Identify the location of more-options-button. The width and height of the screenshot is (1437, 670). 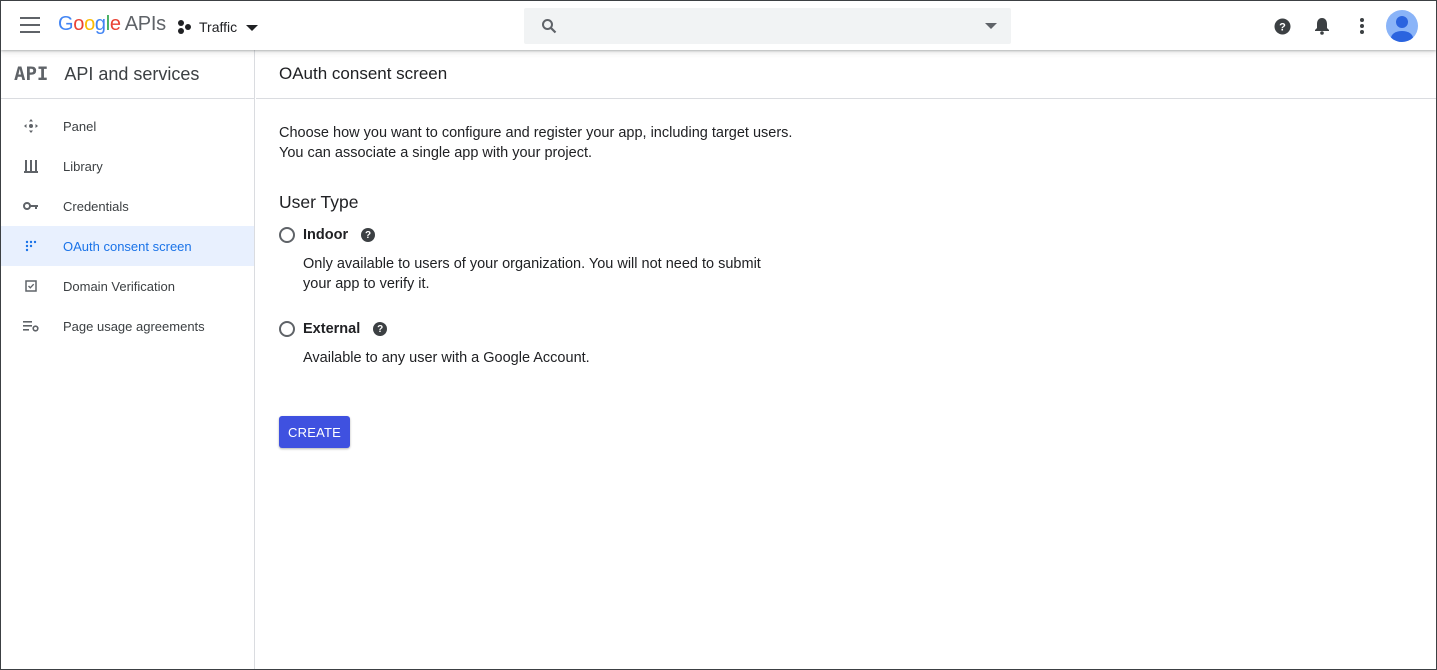
(1362, 26).